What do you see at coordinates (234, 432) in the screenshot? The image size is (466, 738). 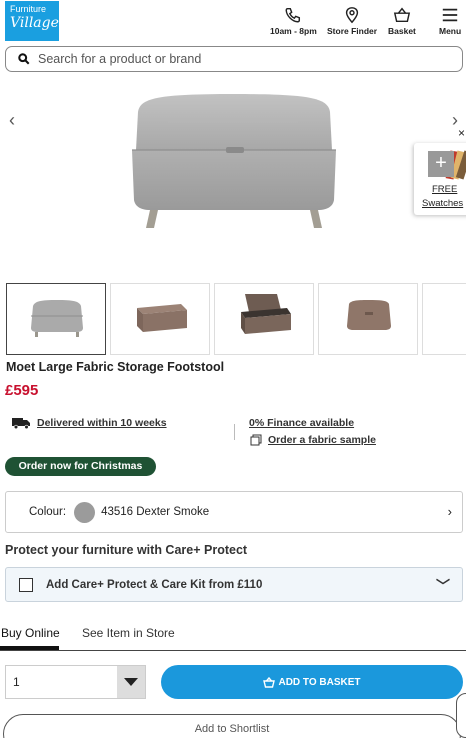 I see `divider` at bounding box center [234, 432].